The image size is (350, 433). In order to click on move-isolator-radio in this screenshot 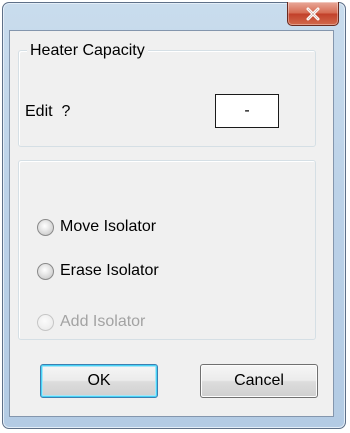, I will do `click(45, 227)`.